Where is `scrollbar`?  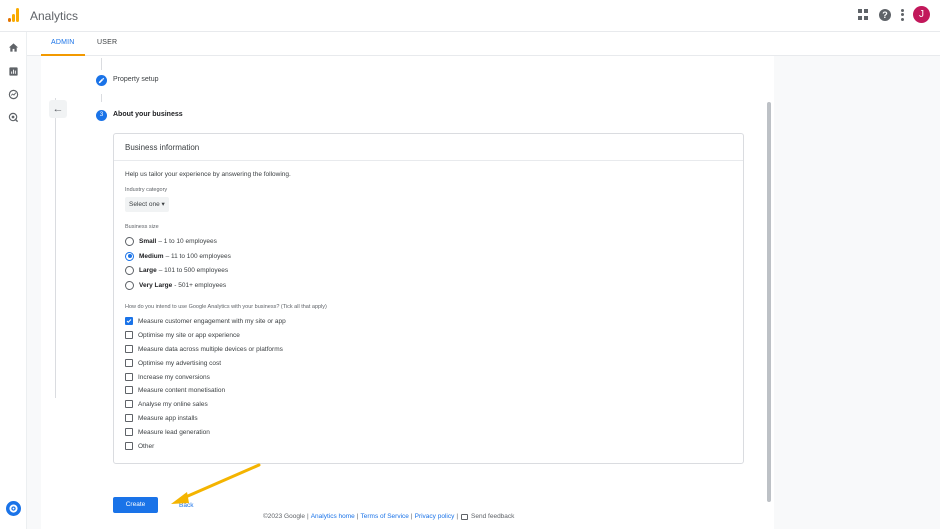
scrollbar is located at coordinates (769, 302).